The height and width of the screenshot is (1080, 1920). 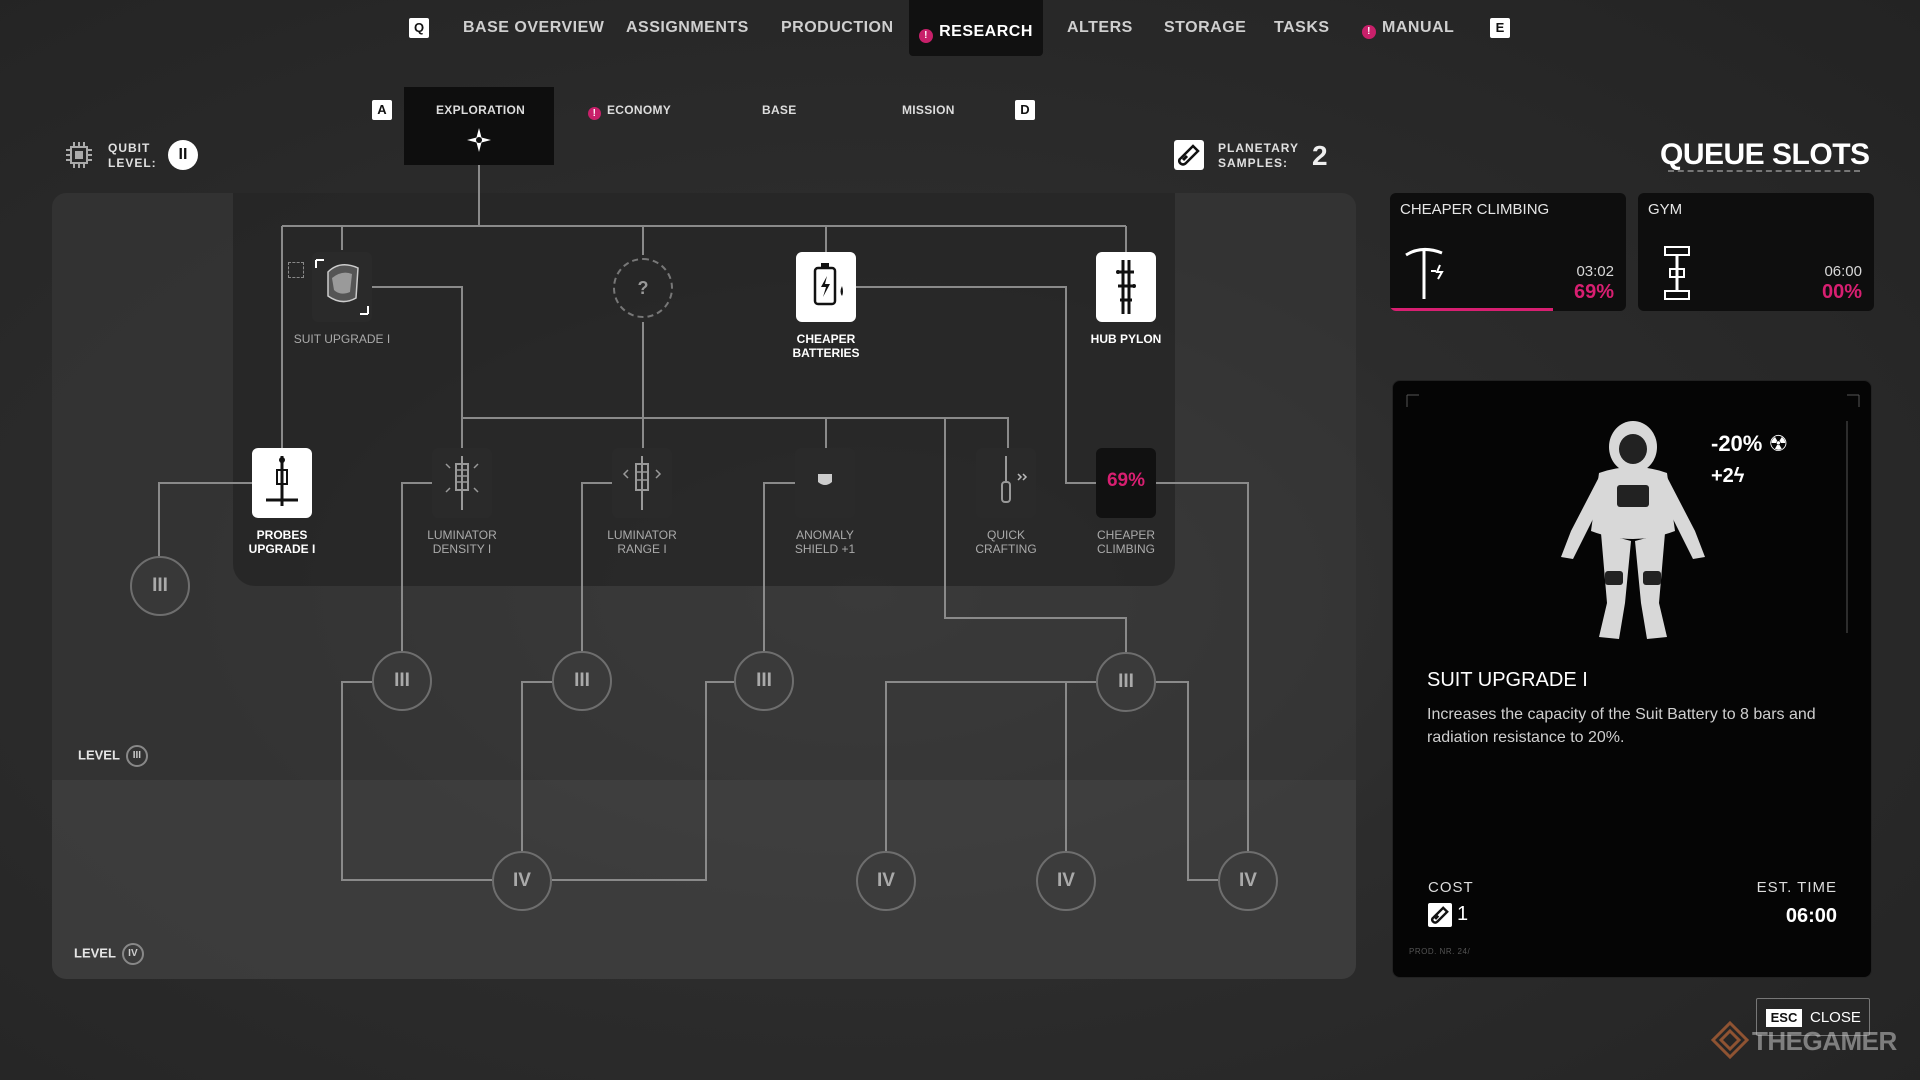 What do you see at coordinates (1595, 271) in the screenshot?
I see `queue-slot-time: 03:02` at bounding box center [1595, 271].